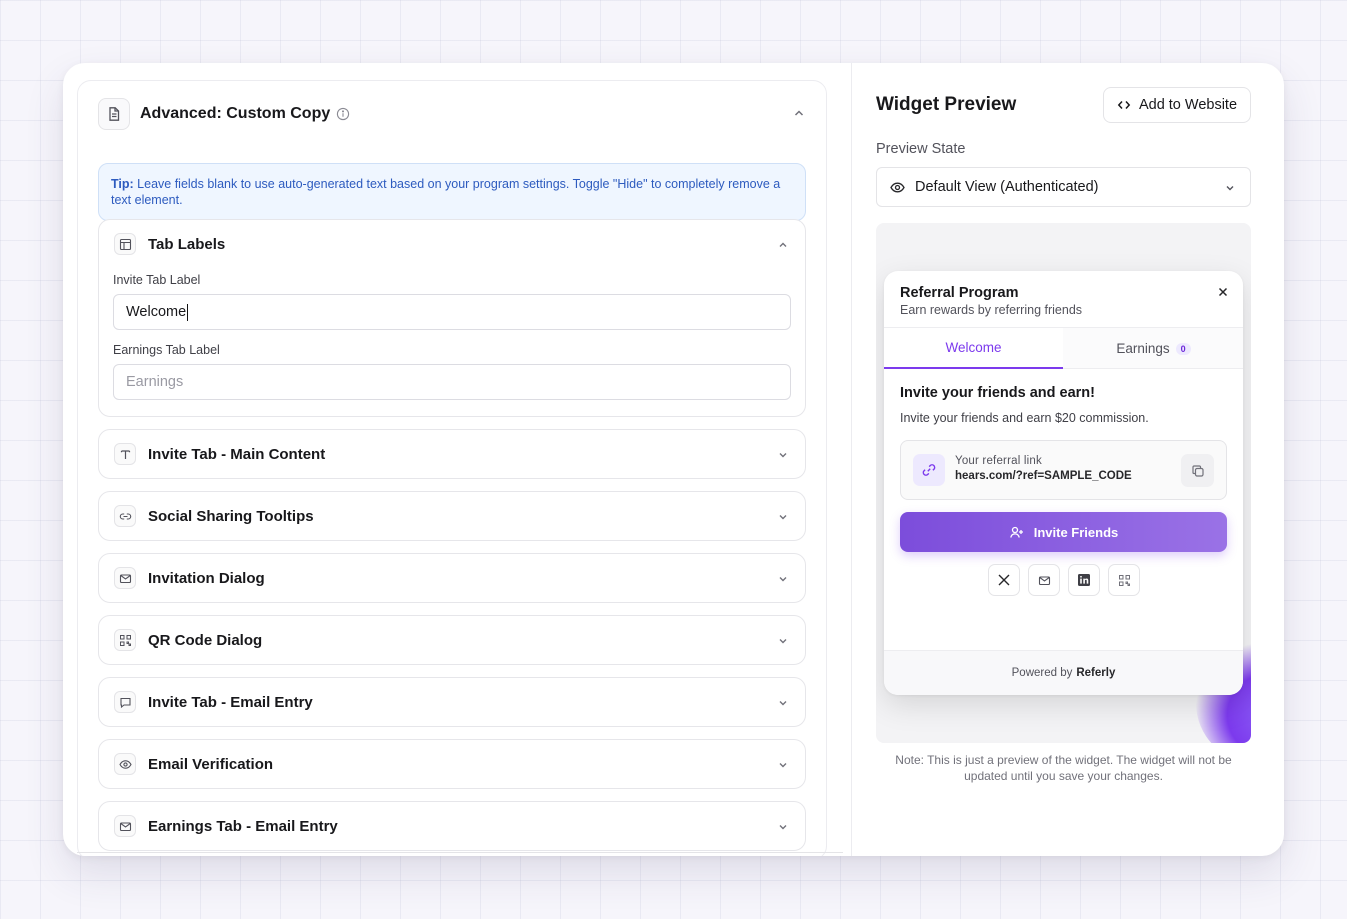  Describe the element at coordinates (997, 393) in the screenshot. I see `widget-heading: Invite your friends and earn!` at that location.